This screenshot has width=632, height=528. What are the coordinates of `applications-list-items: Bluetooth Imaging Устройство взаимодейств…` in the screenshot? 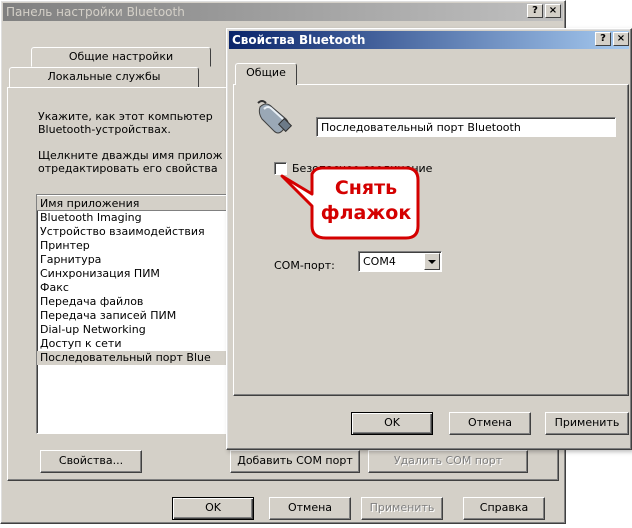 It's located at (136, 288).